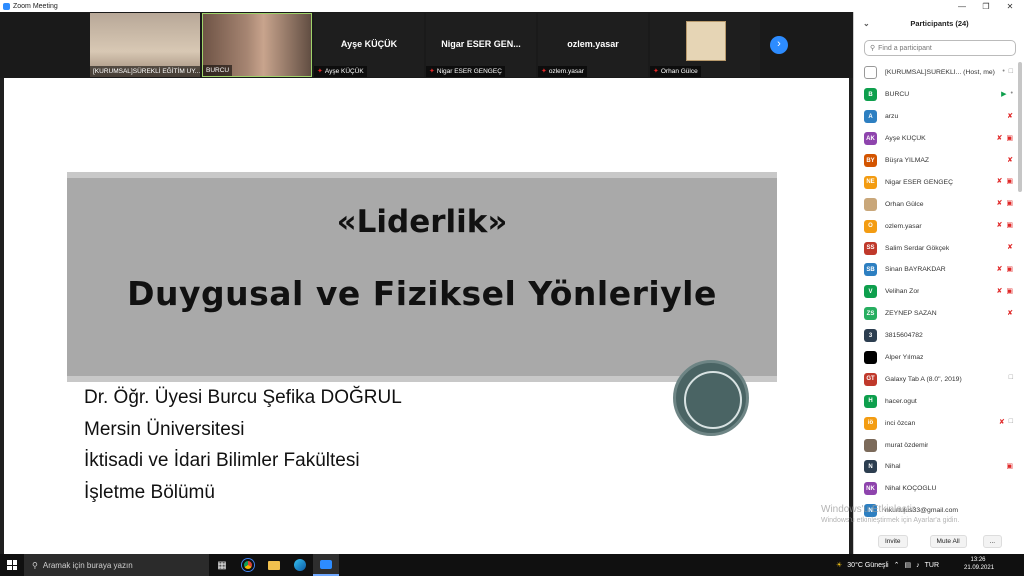 The width and height of the screenshot is (1024, 576). Describe the element at coordinates (939, 489) in the screenshot. I see `participant-row: NK Nihal KOÇOĞLU` at that location.